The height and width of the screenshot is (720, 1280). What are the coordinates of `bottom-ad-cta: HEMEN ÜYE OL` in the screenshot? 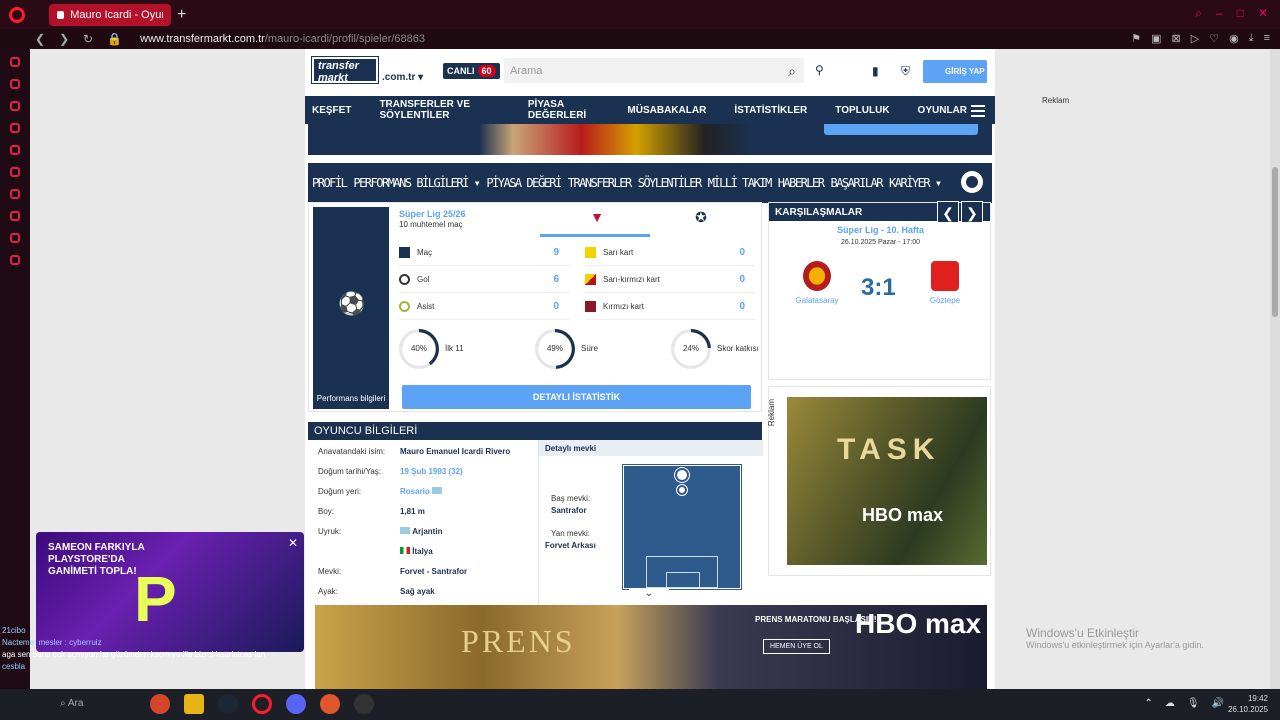 It's located at (796, 646).